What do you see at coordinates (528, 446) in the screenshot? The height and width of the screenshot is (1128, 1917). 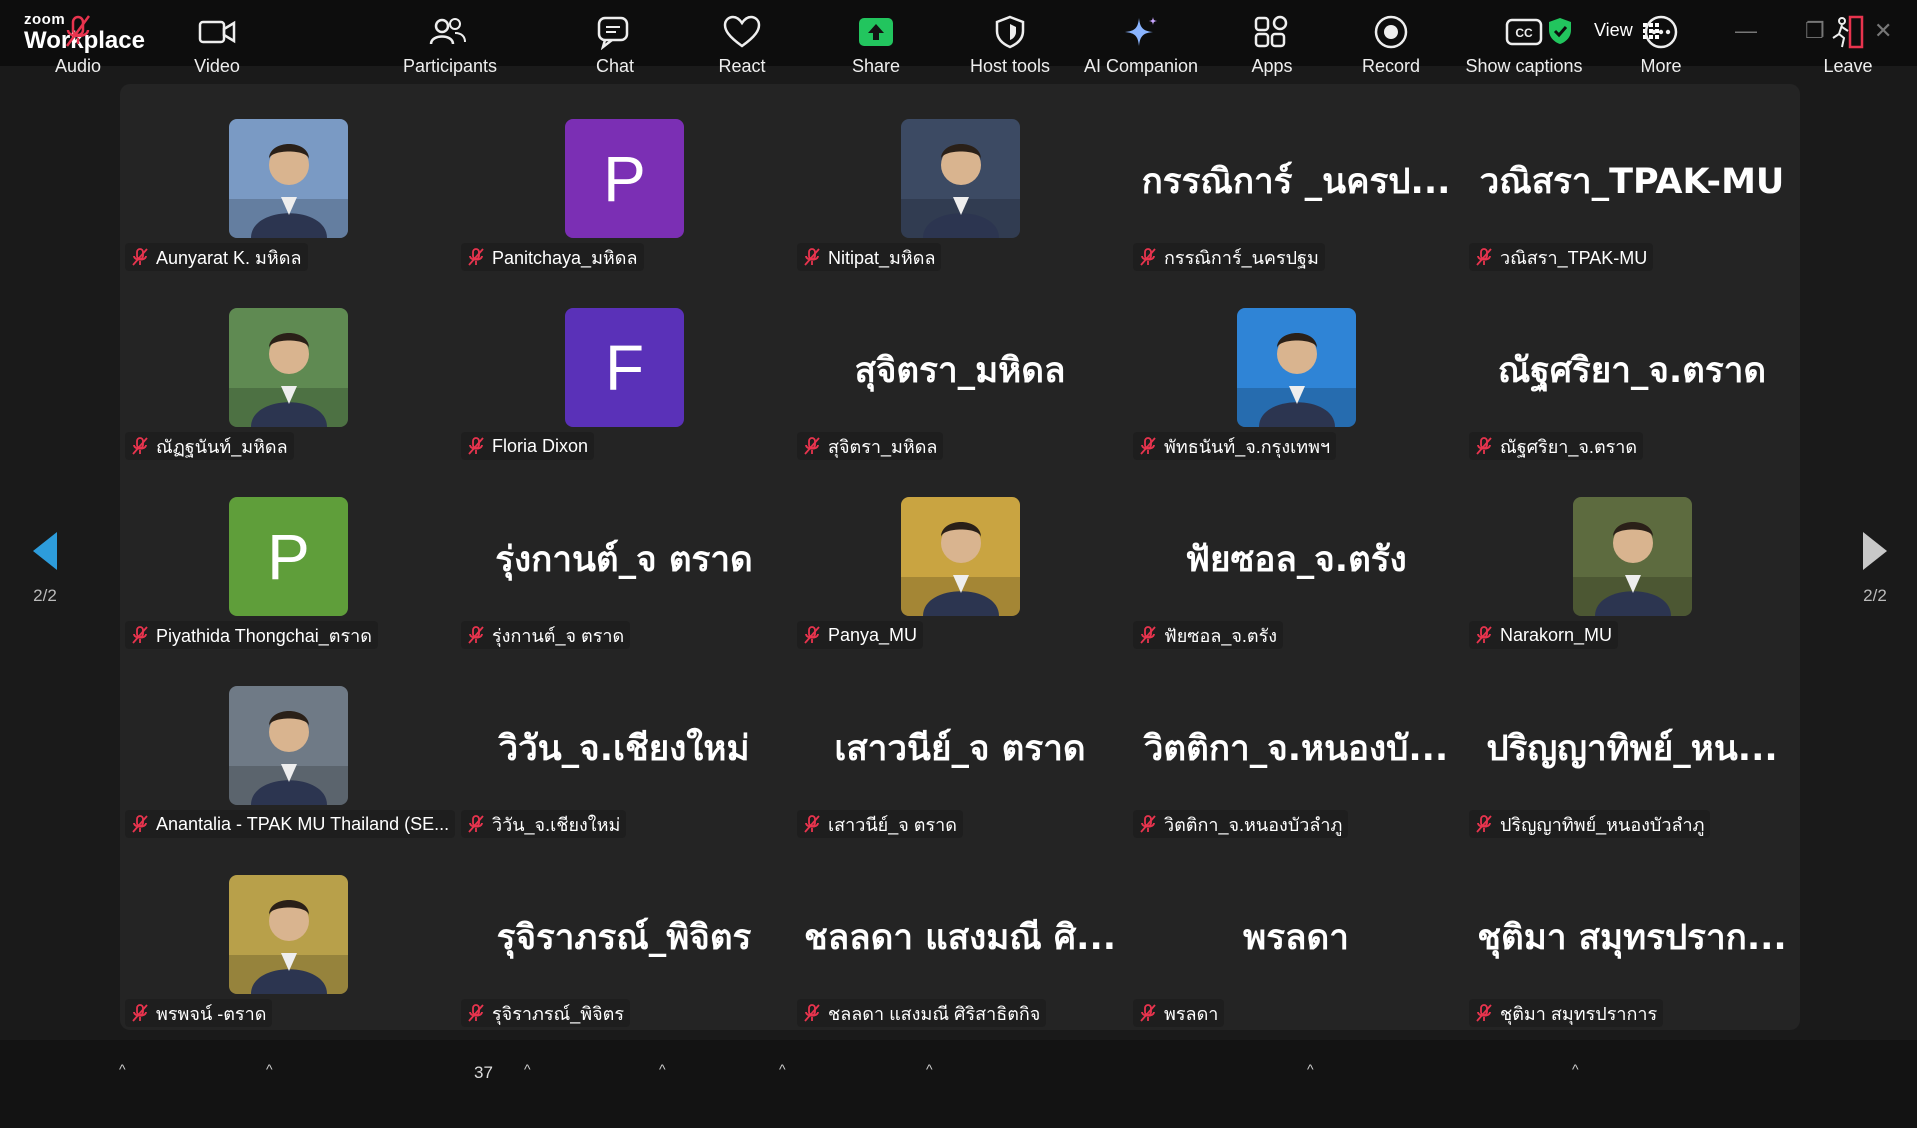 I see `participant-name-label: Floria Dixon` at bounding box center [528, 446].